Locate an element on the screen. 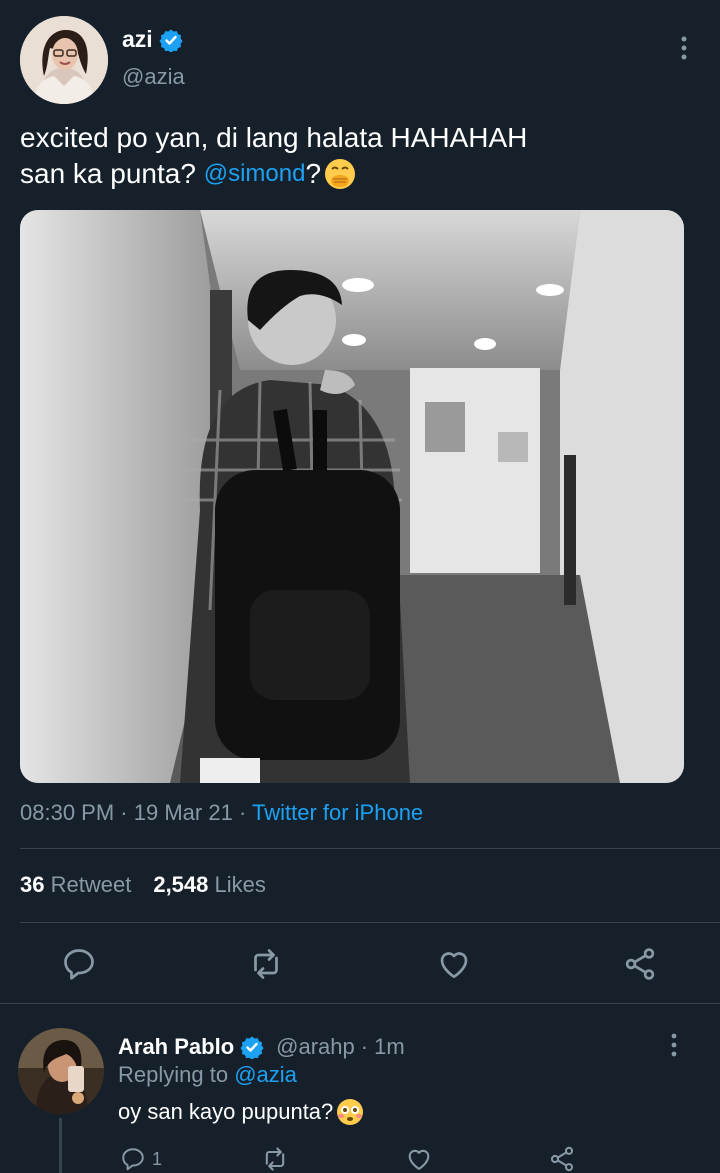 This screenshot has width=720, height=1173. author-name: azi is located at coordinates (152, 39).